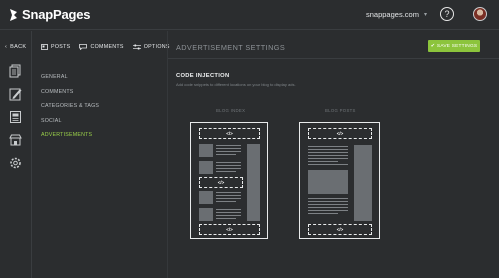  I want to click on back-label: BACK, so click(18, 47).